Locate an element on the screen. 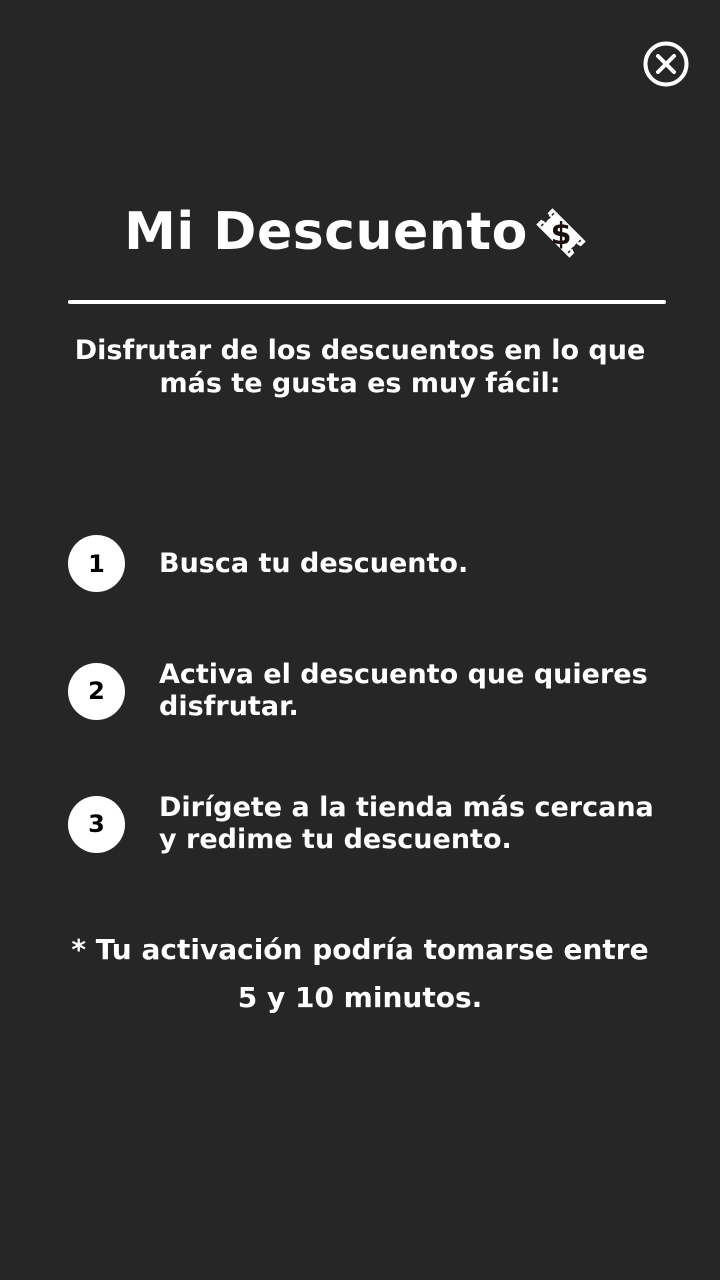  activation-note-line-1: * Tu activación podría tomarse entre is located at coordinates (360, 949).